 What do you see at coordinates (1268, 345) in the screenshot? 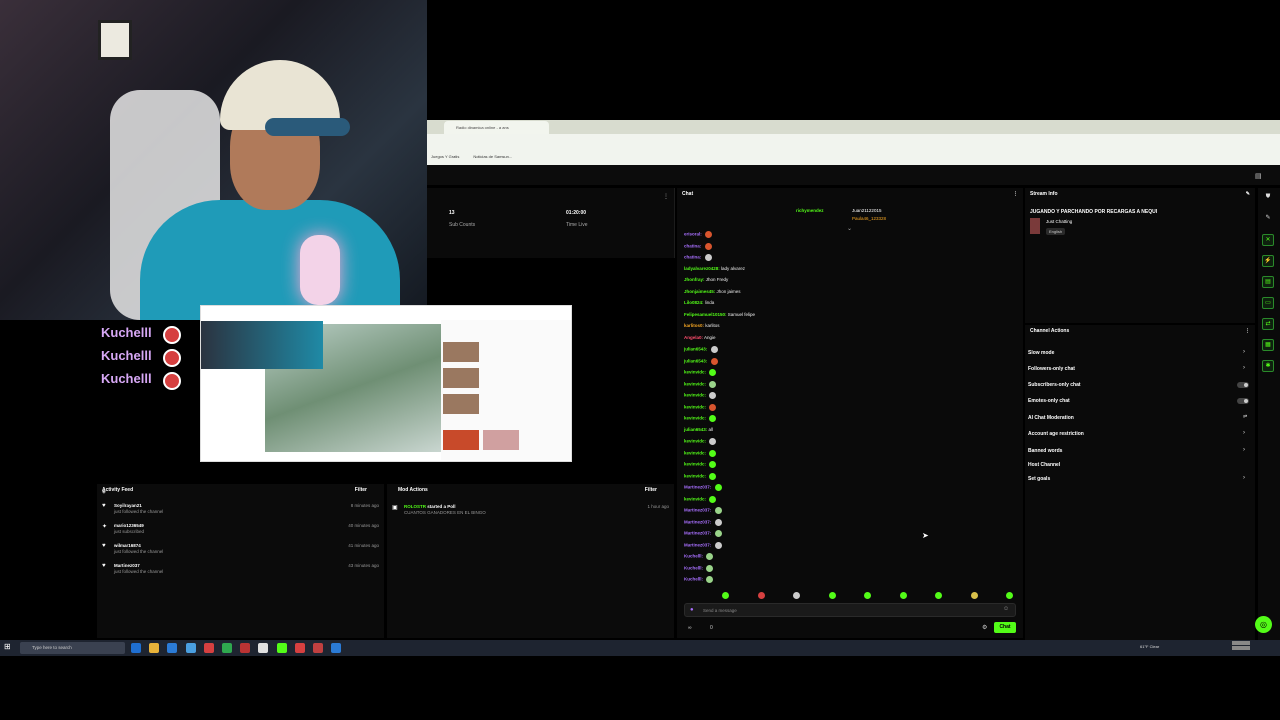
I see `save-icon: ▦` at bounding box center [1268, 345].